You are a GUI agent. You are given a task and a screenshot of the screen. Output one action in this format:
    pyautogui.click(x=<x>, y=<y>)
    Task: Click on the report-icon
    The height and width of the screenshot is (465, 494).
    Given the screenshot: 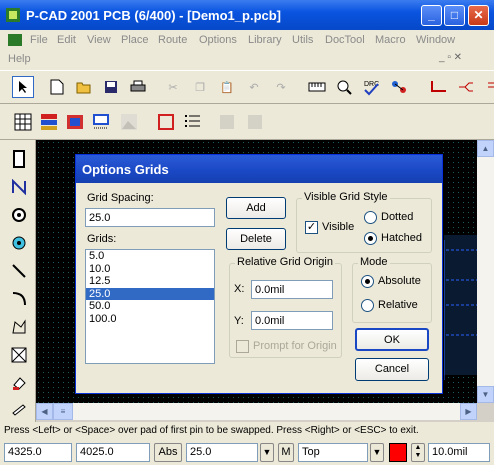 What is the action you would take?
    pyautogui.click(x=227, y=122)
    